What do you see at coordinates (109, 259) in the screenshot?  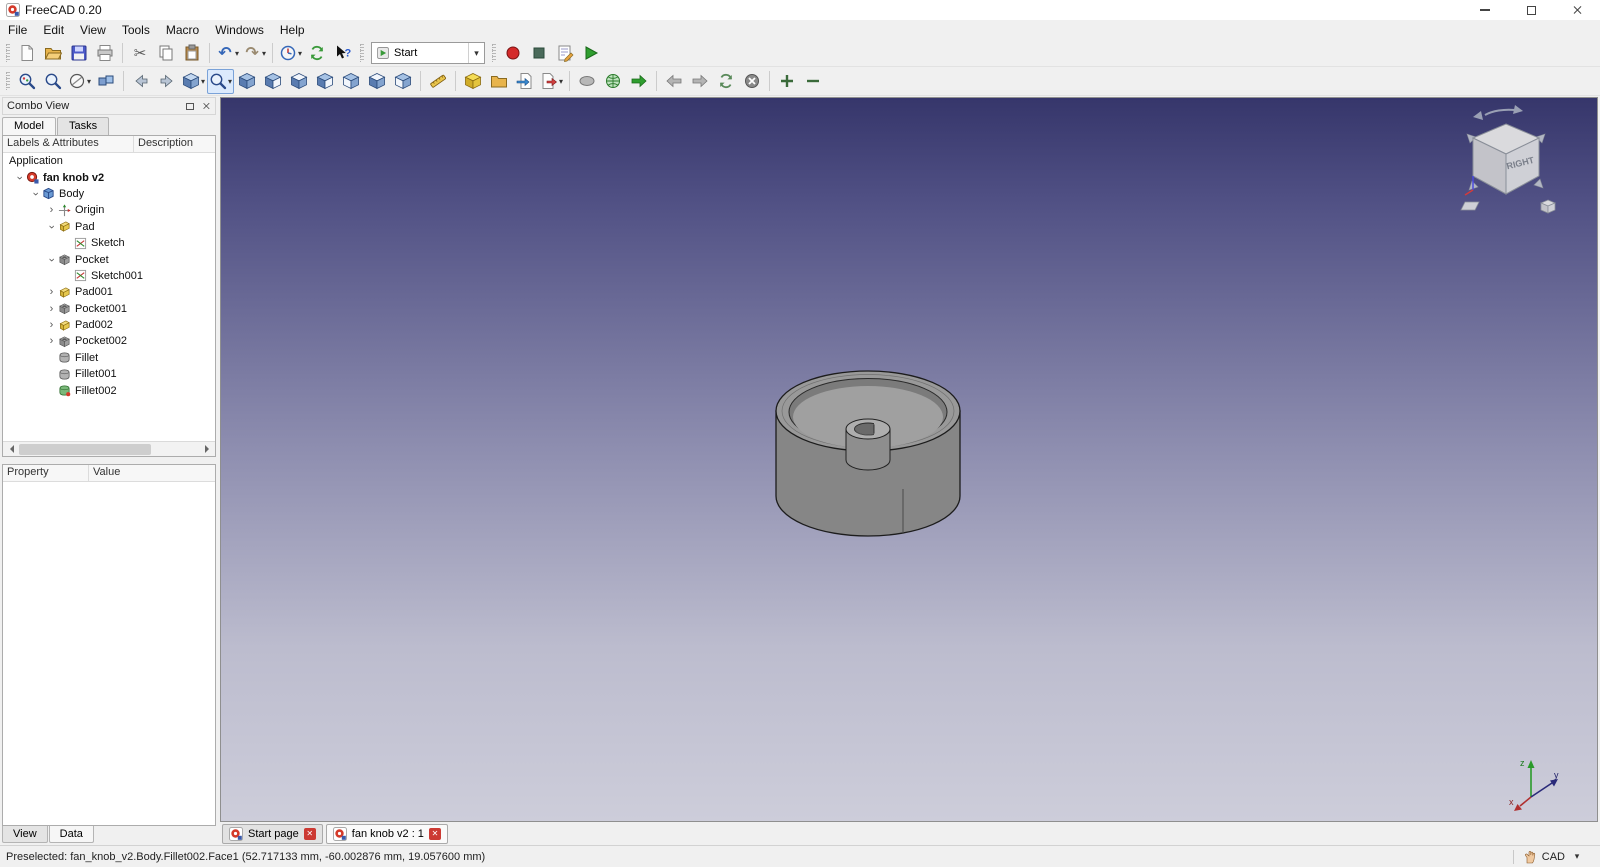 I see `tree-item-pocket: › Pocket` at bounding box center [109, 259].